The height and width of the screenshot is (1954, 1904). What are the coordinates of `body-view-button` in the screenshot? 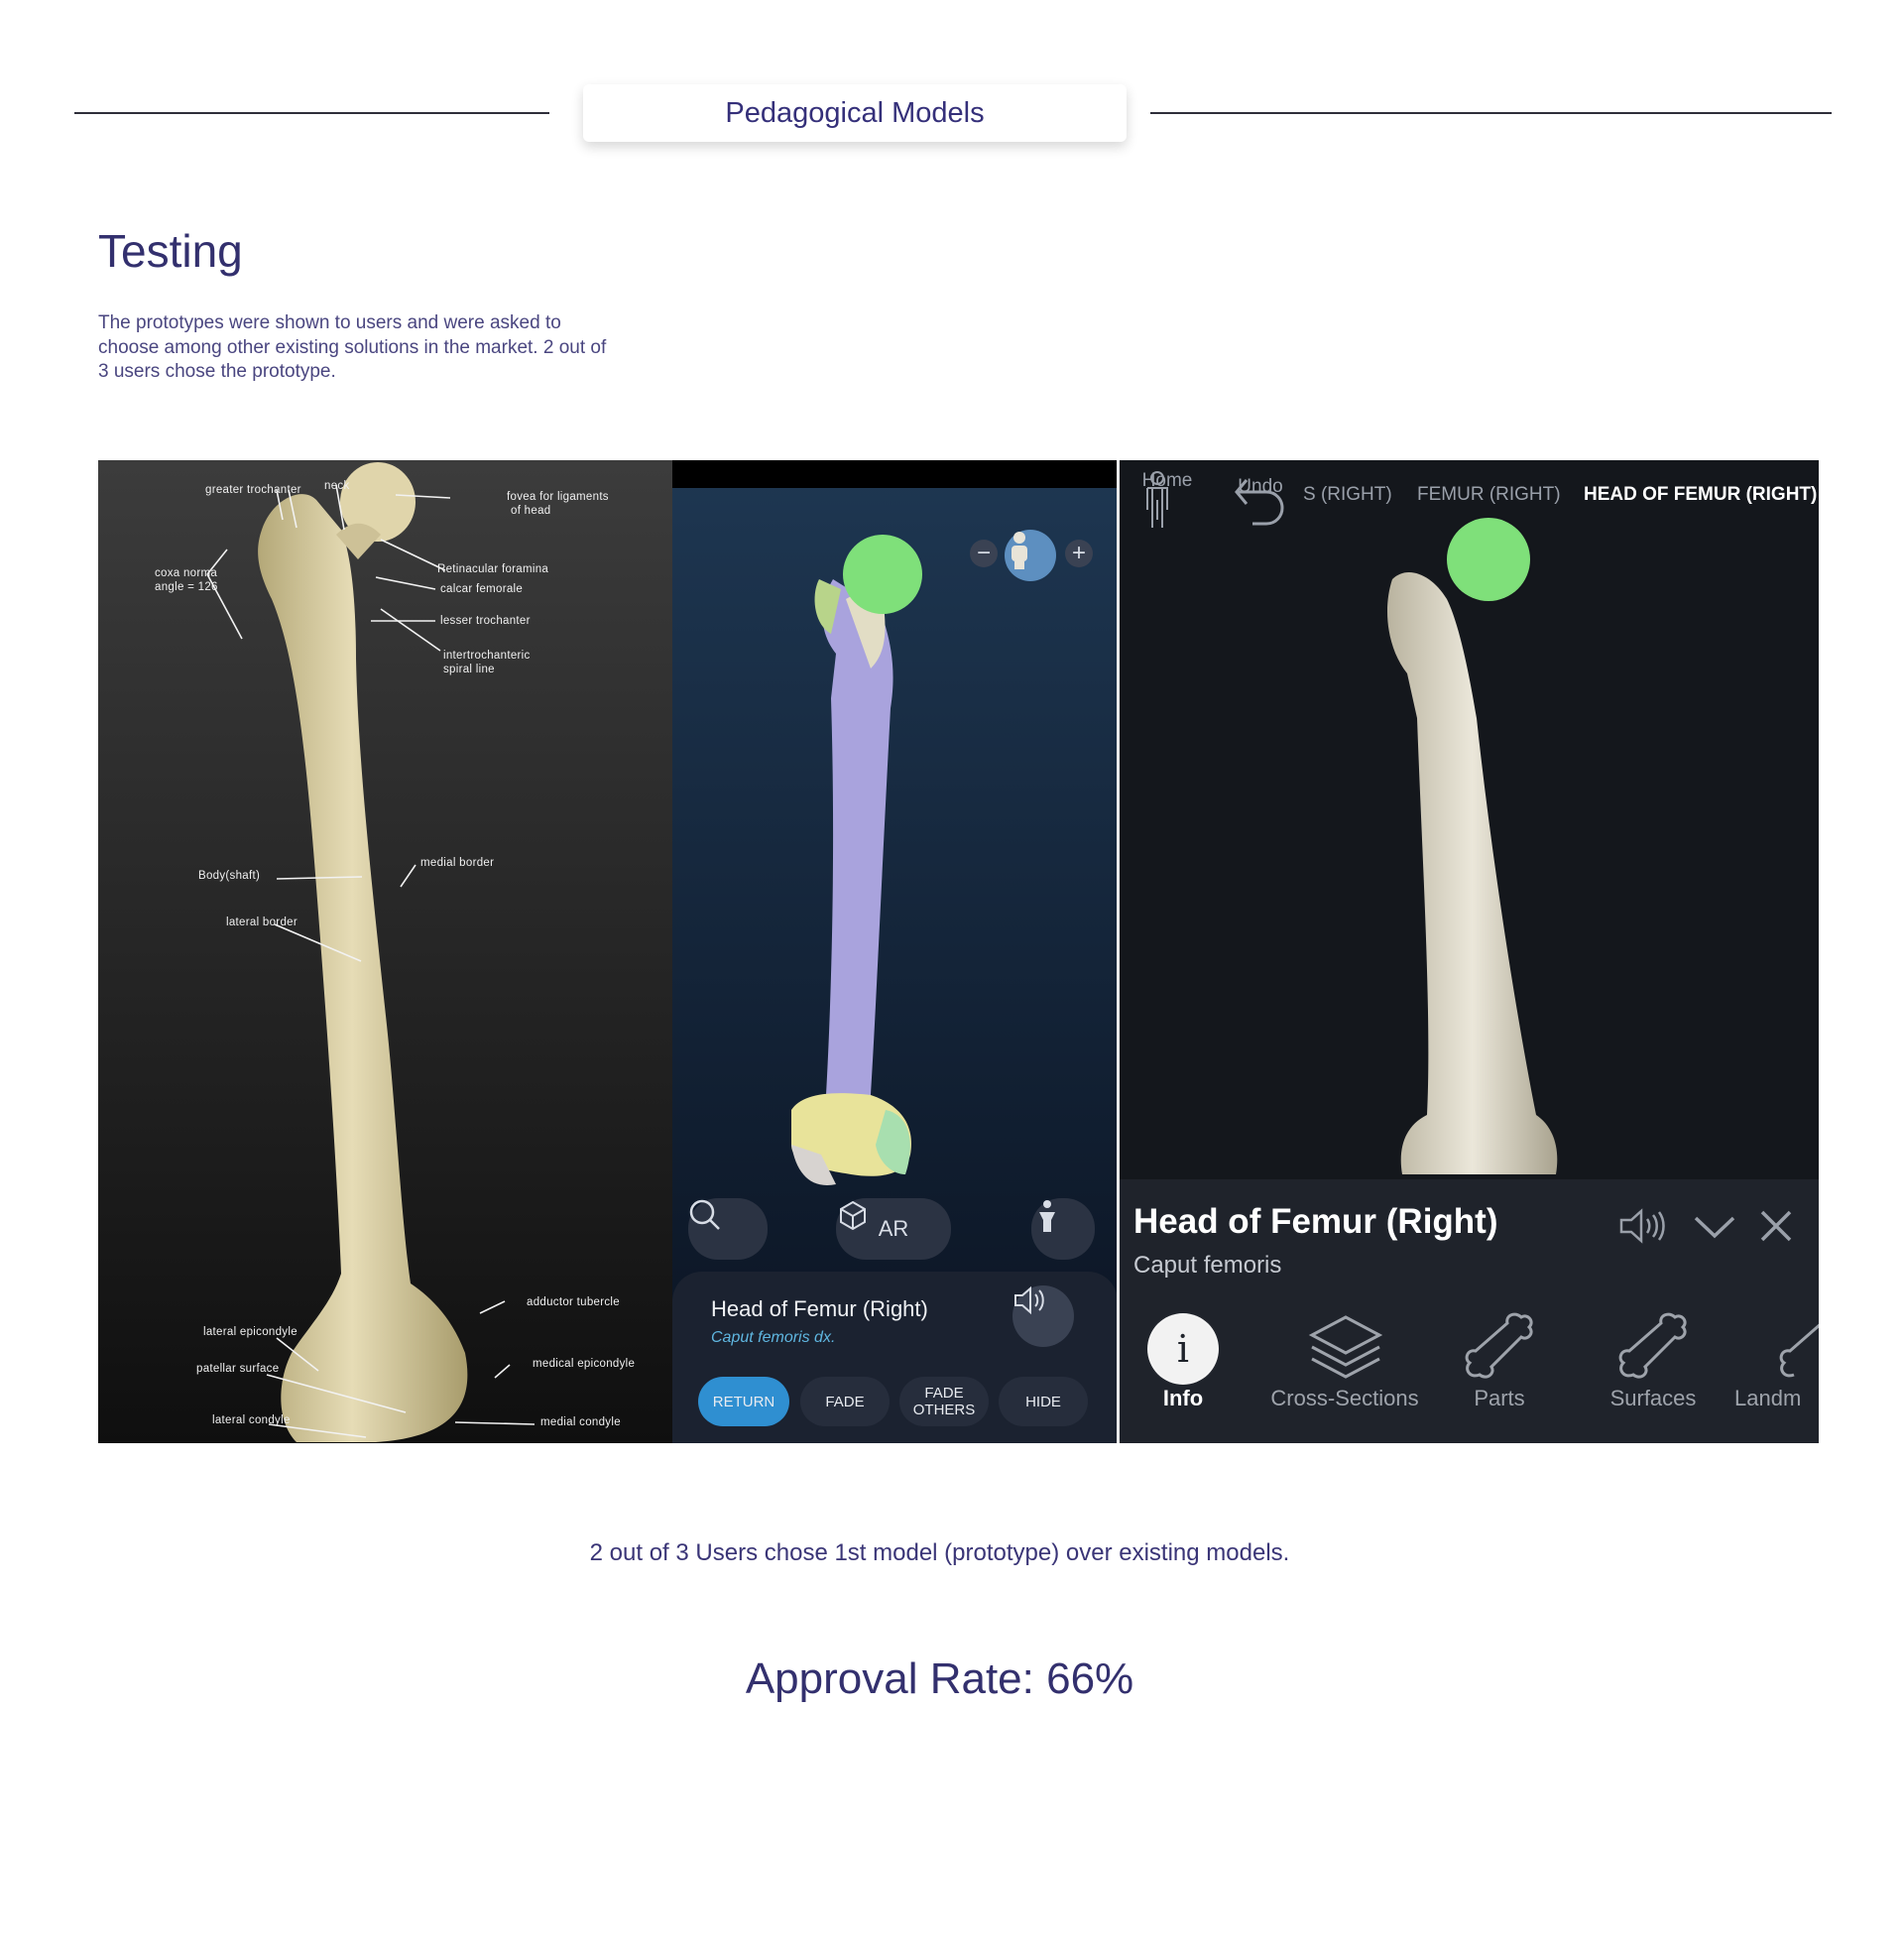 It's located at (1030, 555).